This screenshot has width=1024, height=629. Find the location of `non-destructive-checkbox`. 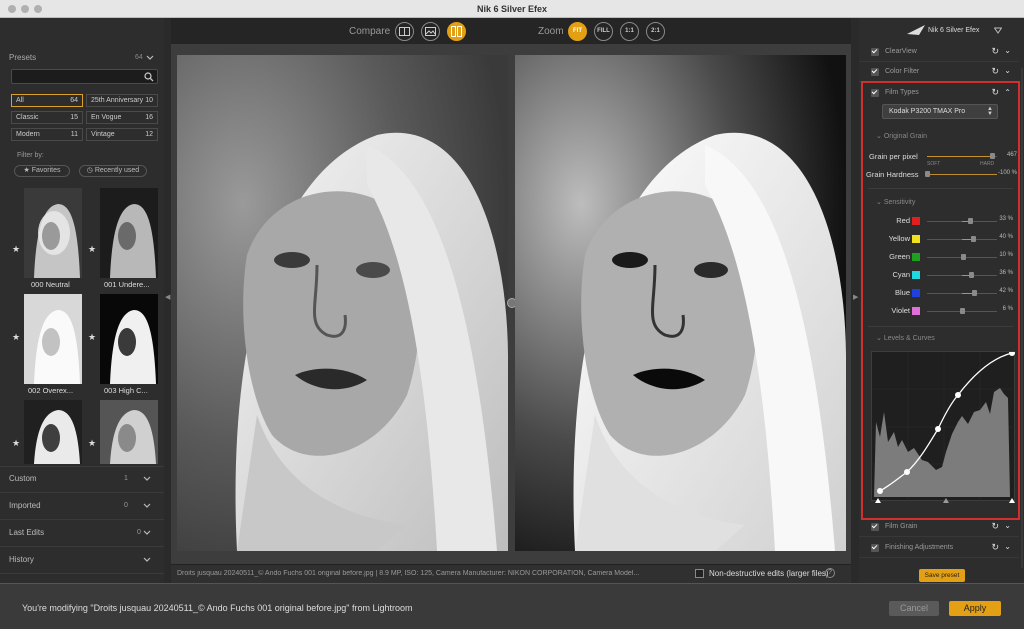

non-destructive-checkbox is located at coordinates (699, 573).